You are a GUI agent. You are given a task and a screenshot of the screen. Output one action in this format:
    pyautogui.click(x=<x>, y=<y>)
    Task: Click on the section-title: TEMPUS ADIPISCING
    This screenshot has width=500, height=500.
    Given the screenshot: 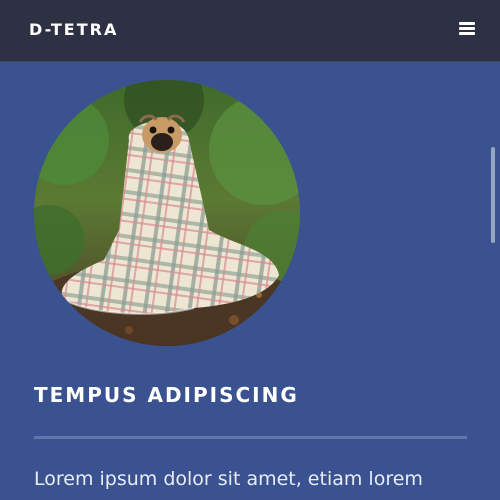 What is the action you would take?
    pyautogui.click(x=166, y=395)
    